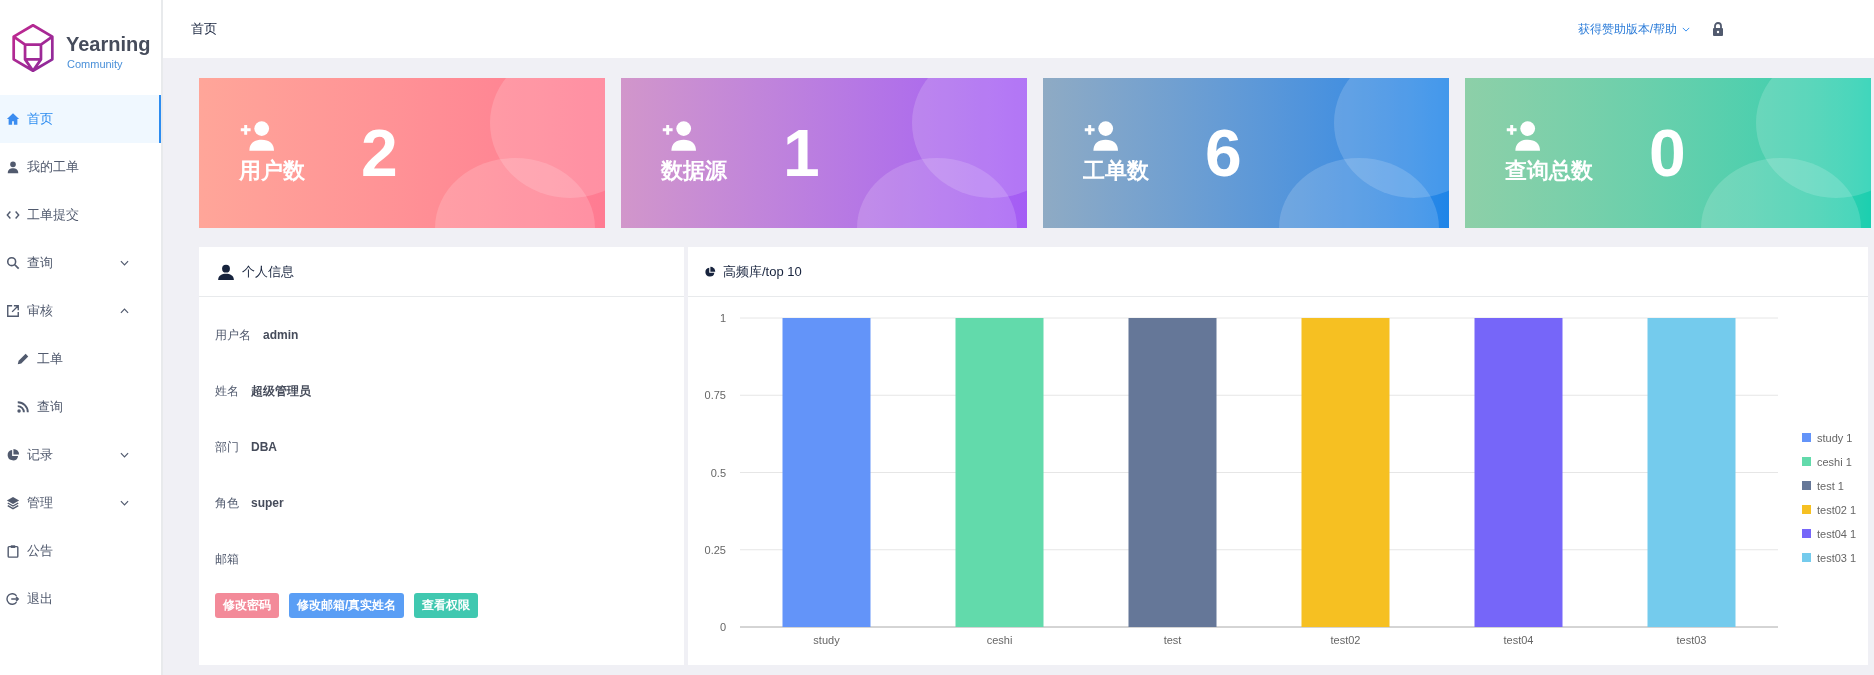 The image size is (1874, 675). I want to click on app-name: Yearning, so click(108, 44).